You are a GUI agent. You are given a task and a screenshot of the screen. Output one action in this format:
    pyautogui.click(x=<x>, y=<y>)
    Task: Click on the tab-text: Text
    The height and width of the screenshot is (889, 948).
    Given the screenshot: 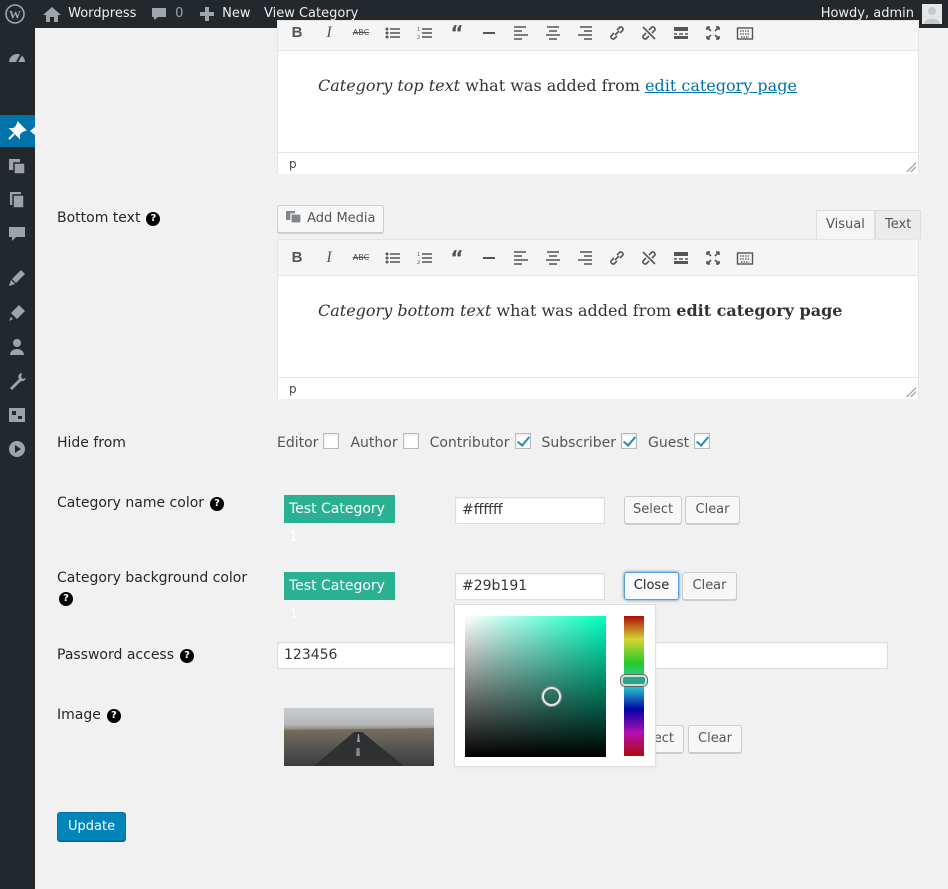 What is the action you would take?
    pyautogui.click(x=898, y=224)
    